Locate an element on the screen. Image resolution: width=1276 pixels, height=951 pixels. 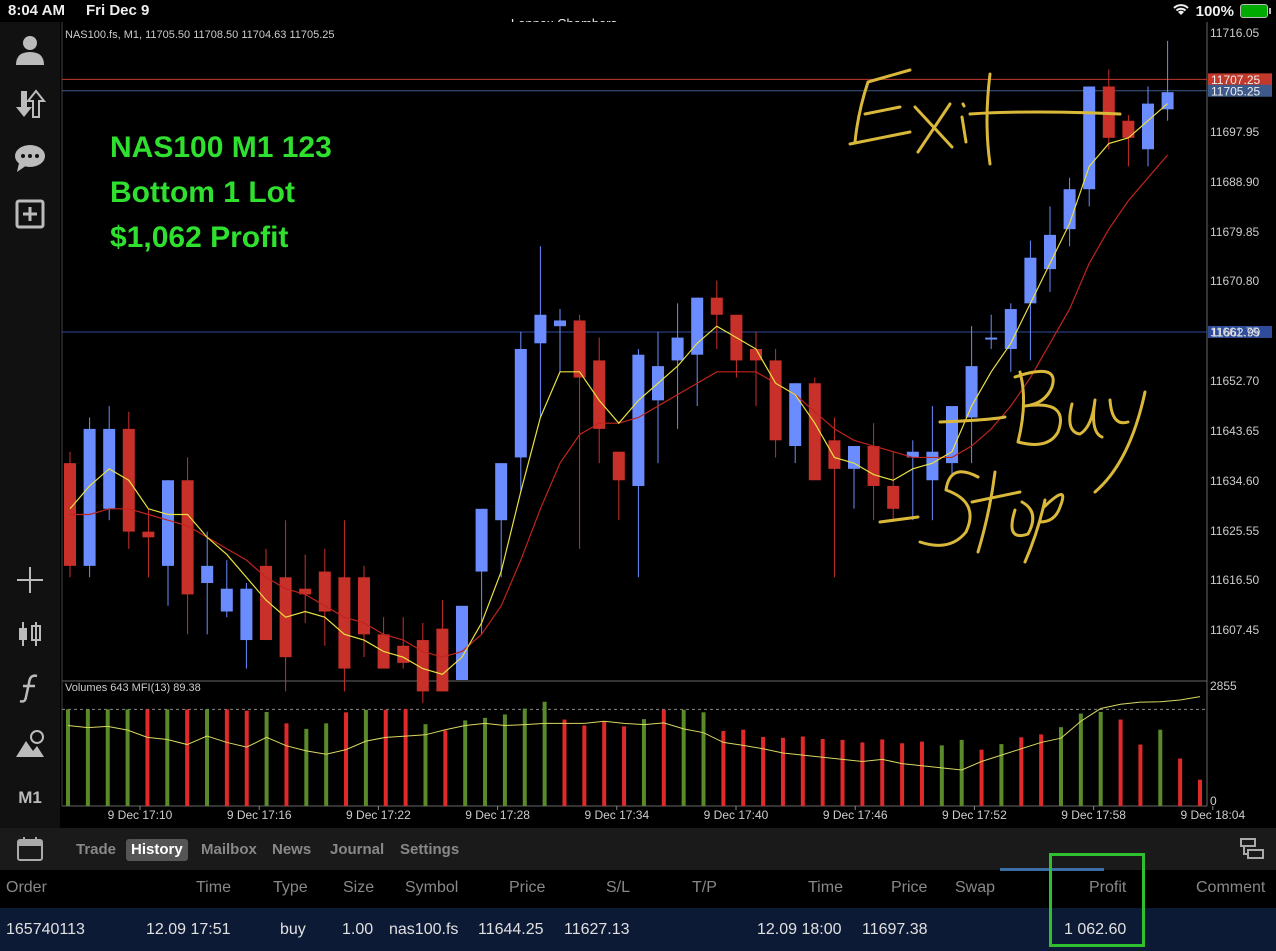
tab-news: News is located at coordinates (291, 850).